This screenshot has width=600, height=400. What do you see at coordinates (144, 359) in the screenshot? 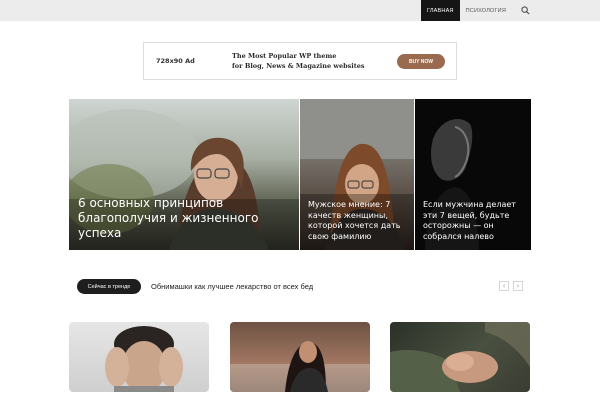
I see `post-image-stressed-man` at bounding box center [144, 359].